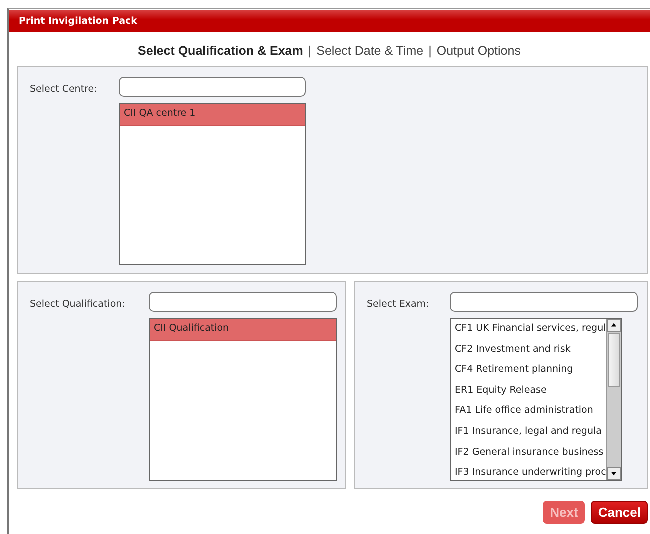  What do you see at coordinates (212, 87) in the screenshot?
I see `centre-search-field` at bounding box center [212, 87].